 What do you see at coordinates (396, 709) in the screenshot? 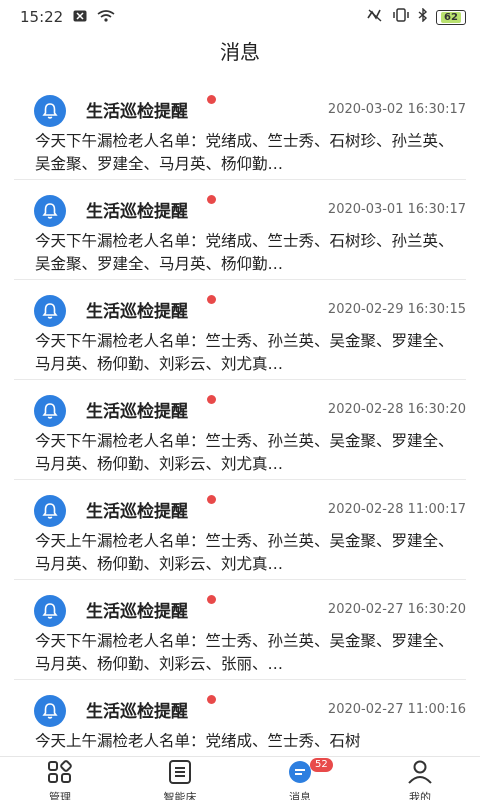
I see `message-time: 2020-02-27 11:00:16` at bounding box center [396, 709].